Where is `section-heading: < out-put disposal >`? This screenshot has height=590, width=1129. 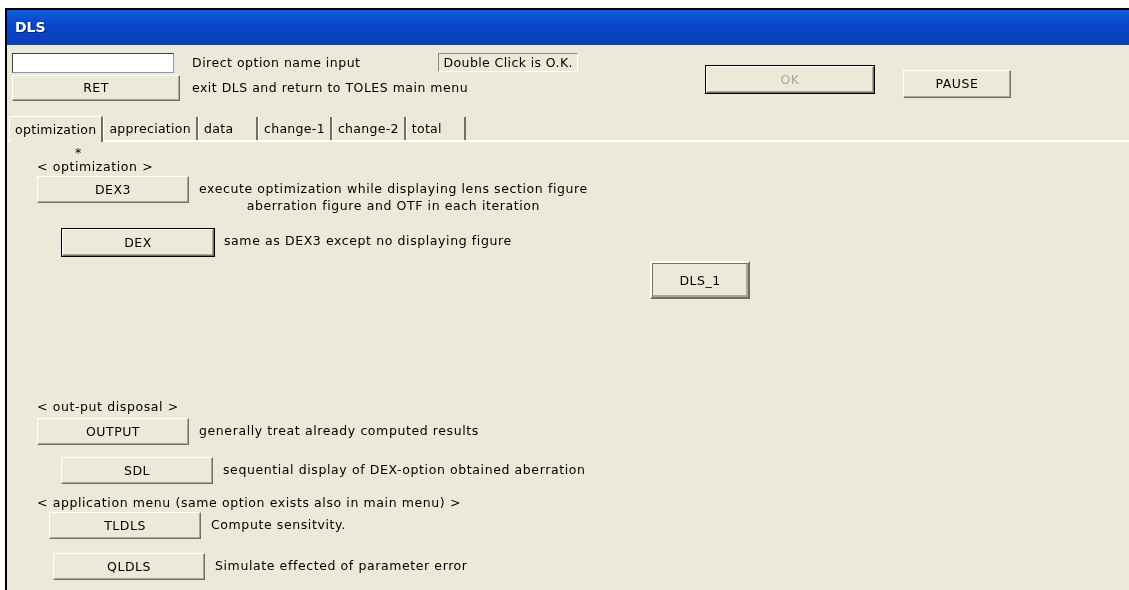
section-heading: < out-put disposal > is located at coordinates (108, 407).